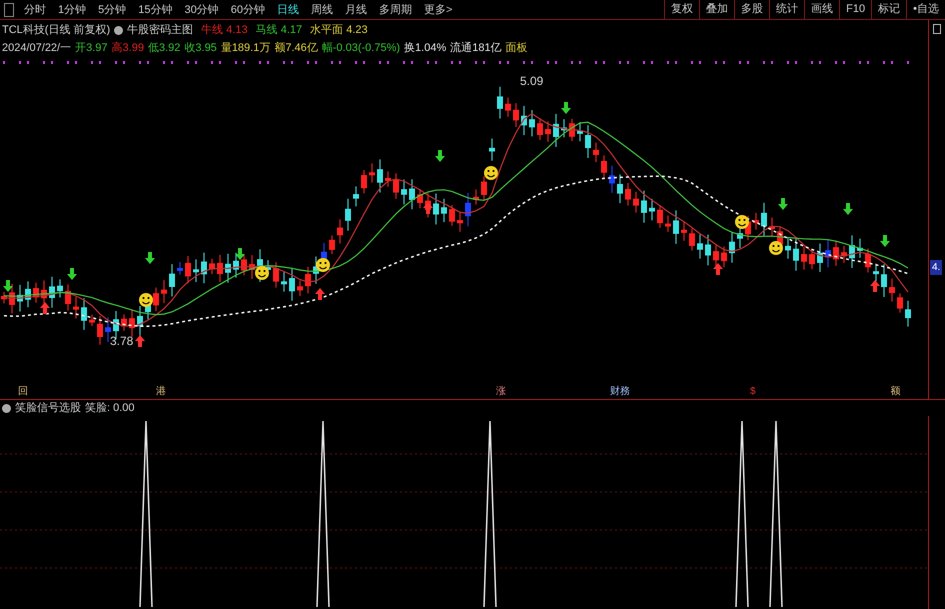  I want to click on period-tab: 日线, so click(288, 10).